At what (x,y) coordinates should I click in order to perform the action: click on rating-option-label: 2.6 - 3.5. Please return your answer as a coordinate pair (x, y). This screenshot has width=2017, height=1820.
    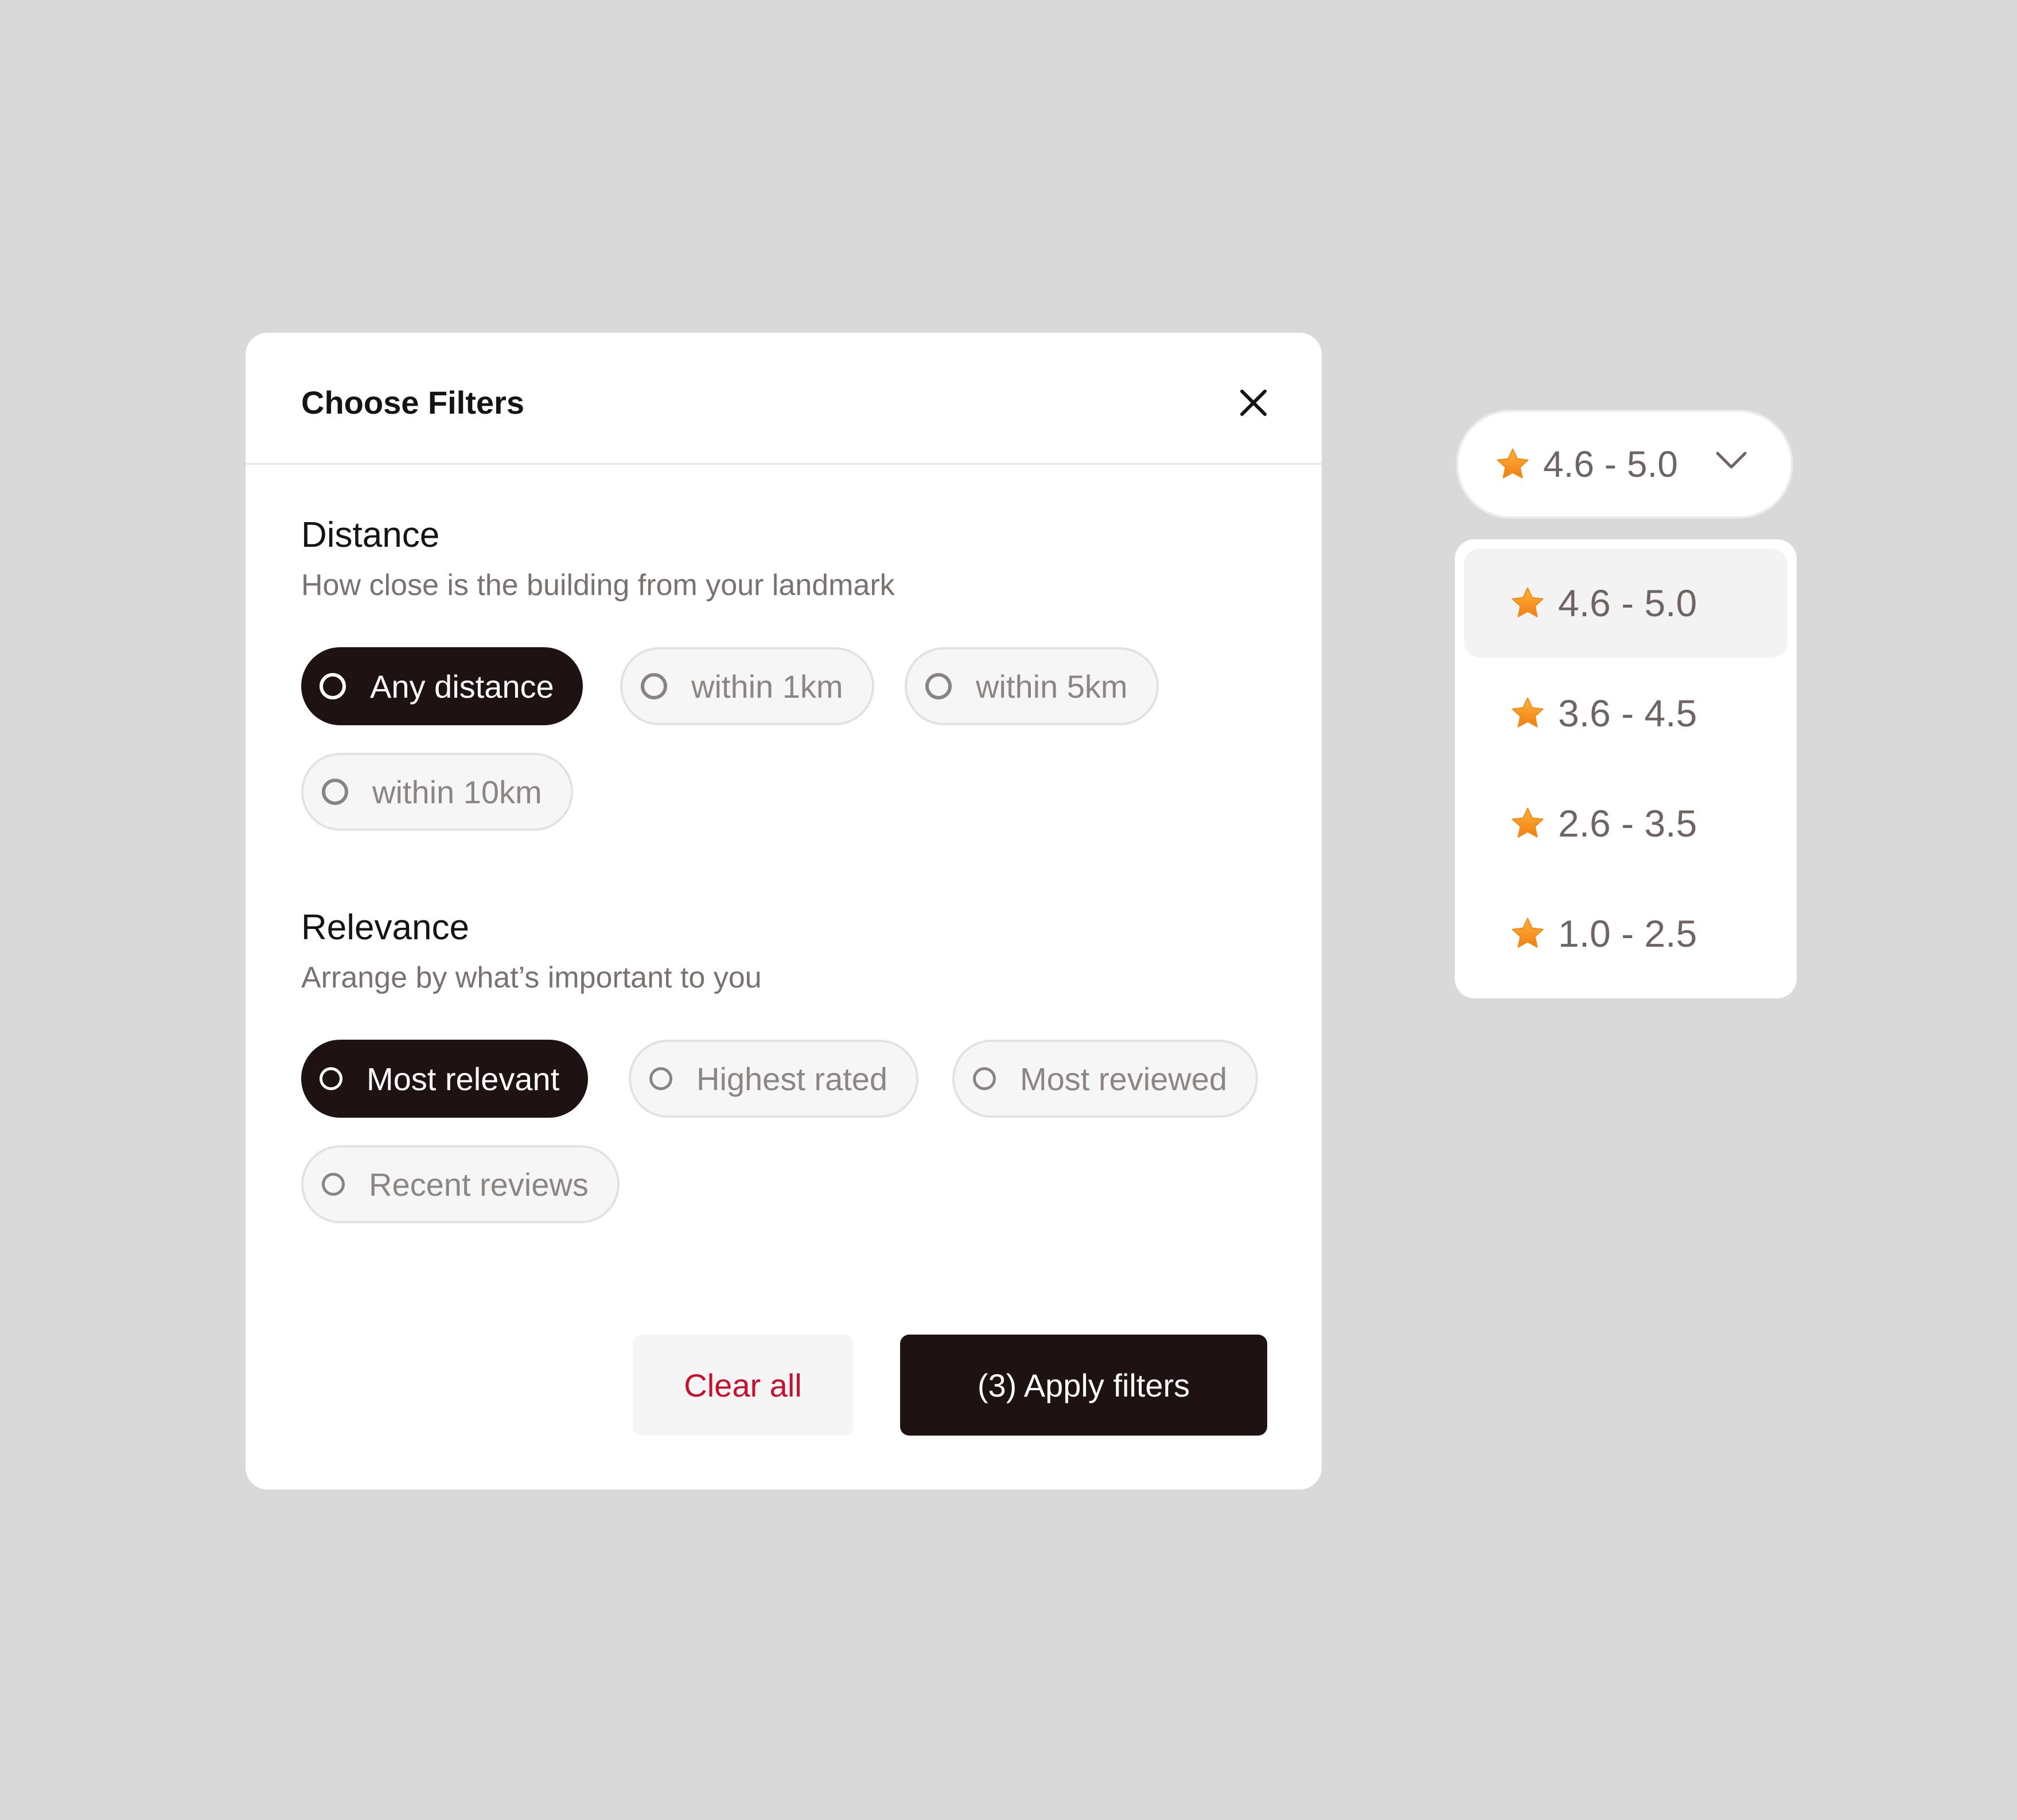
    Looking at the image, I should click on (1627, 823).